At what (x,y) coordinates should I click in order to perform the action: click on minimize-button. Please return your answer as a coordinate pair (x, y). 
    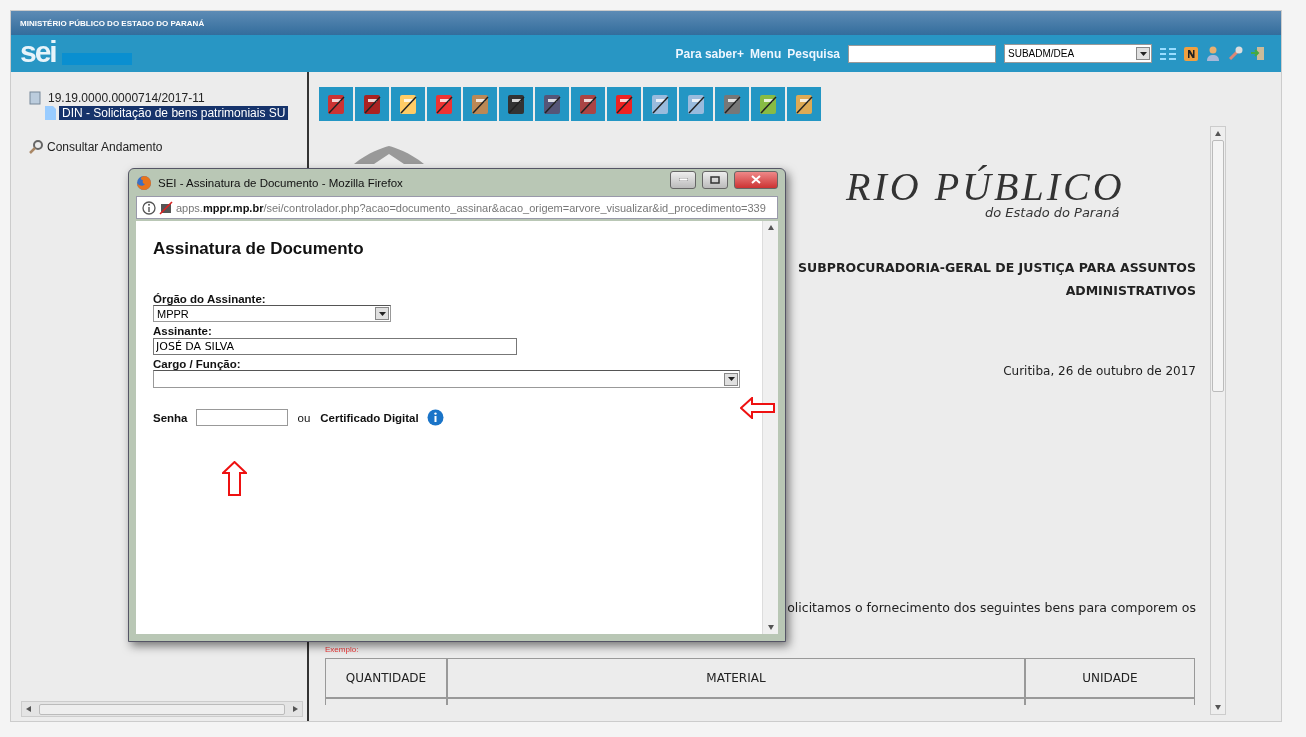
    Looking at the image, I should click on (683, 179).